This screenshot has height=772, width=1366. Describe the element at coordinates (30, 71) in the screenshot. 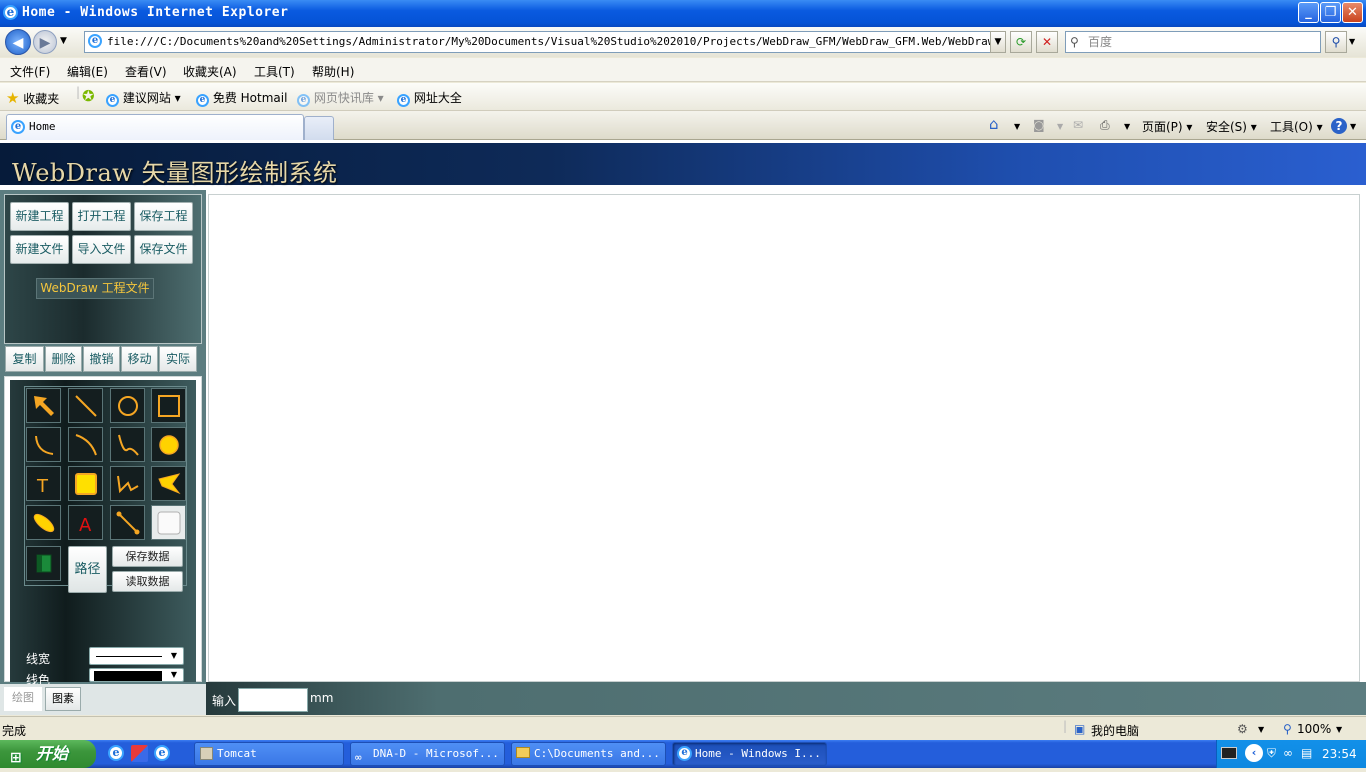

I see `menu-file: 文件(F)` at that location.